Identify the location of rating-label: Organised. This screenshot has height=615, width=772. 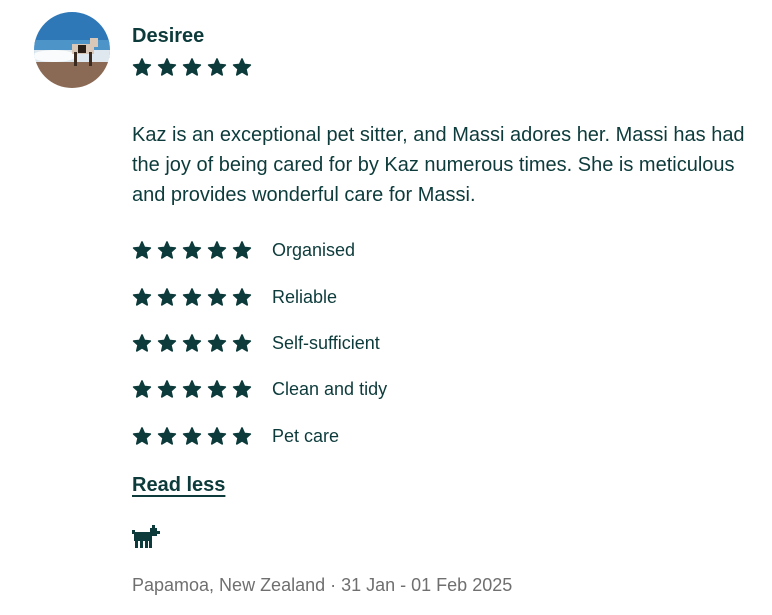
(314, 250).